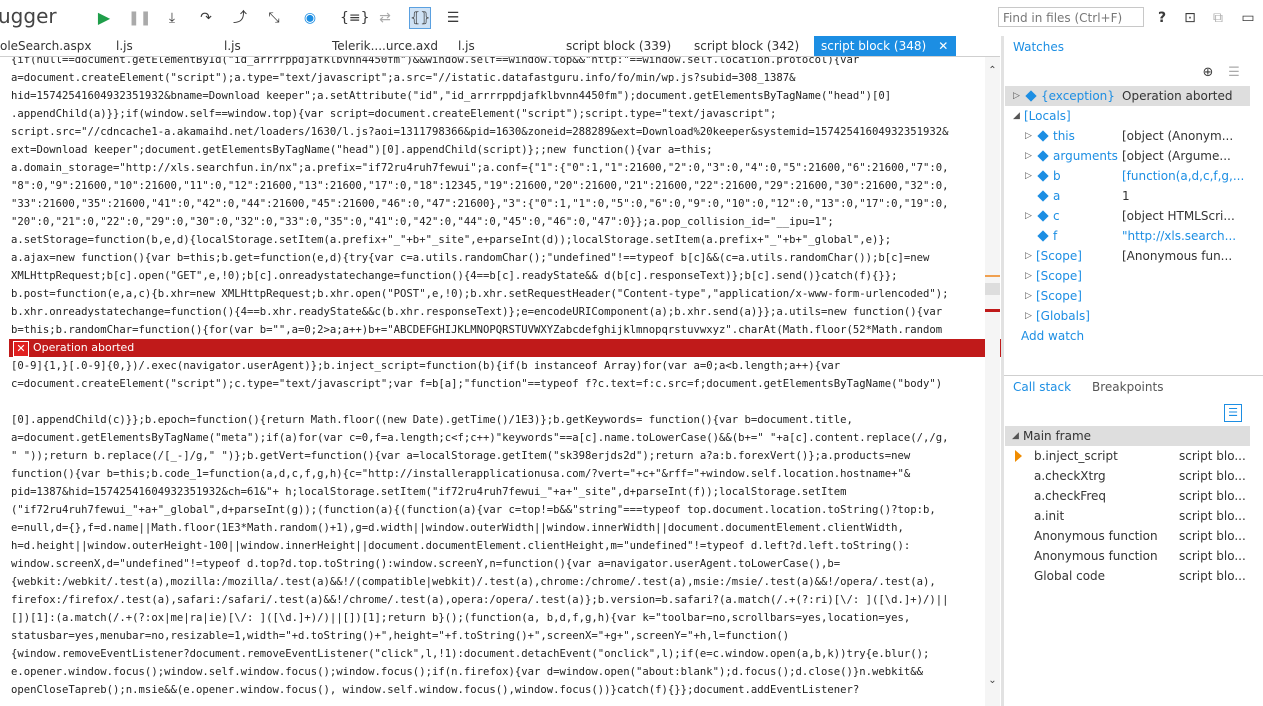 The width and height of the screenshot is (1263, 706). Describe the element at coordinates (45, 46) in the screenshot. I see `tab-olesearch-aspx: oleSearch.aspx` at that location.